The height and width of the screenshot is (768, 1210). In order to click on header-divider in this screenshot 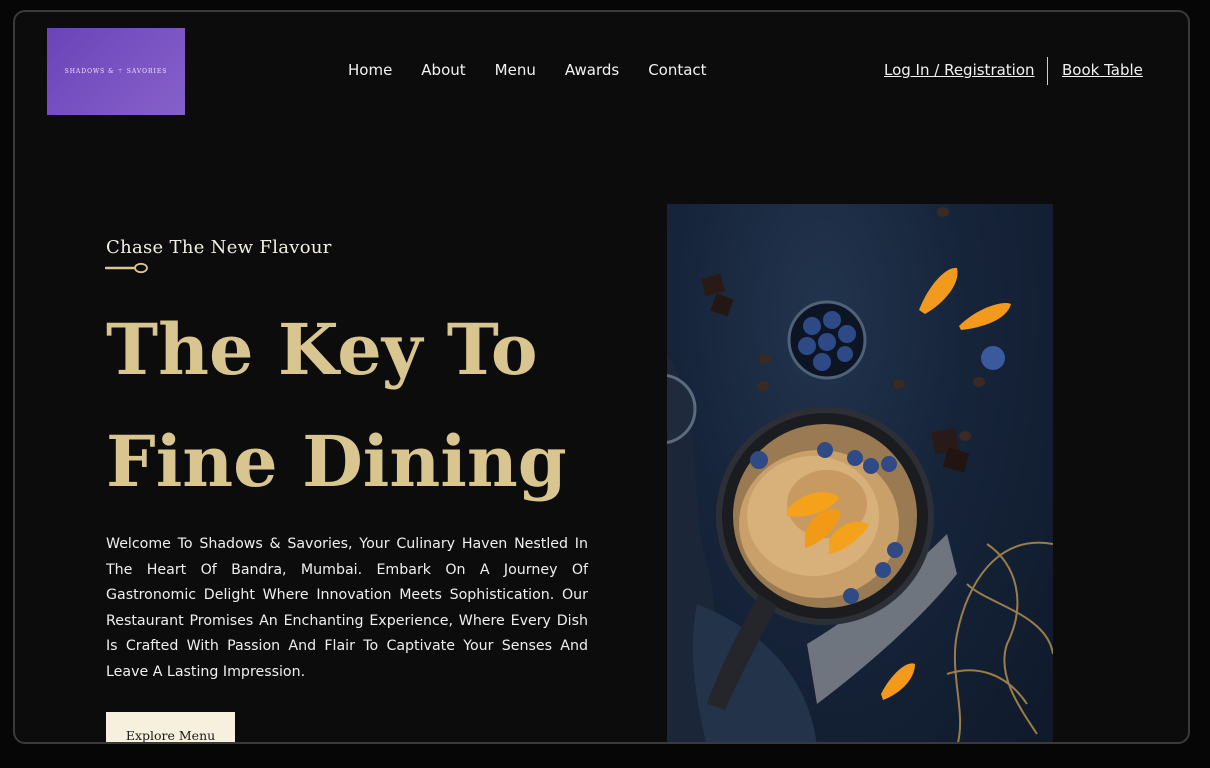, I will do `click(1047, 71)`.